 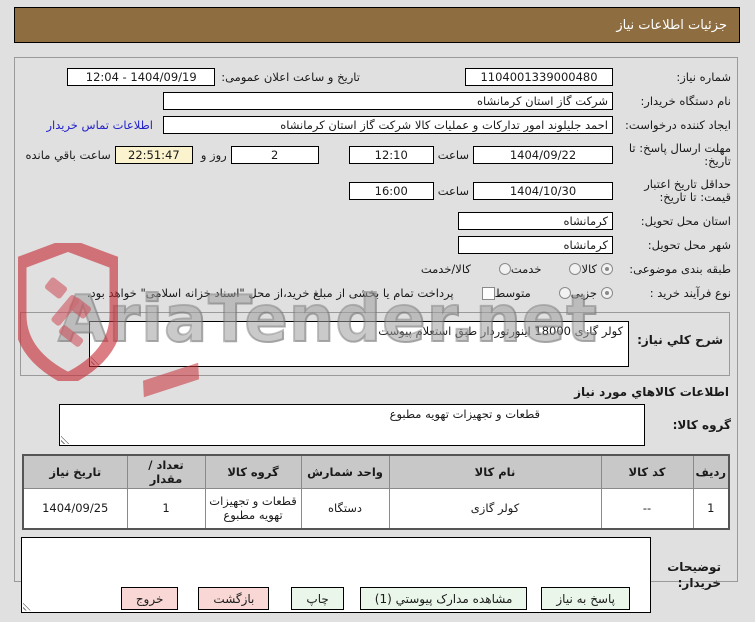 I want to click on classification-label: طبقه بندی موضوعی:, so click(x=680, y=268).